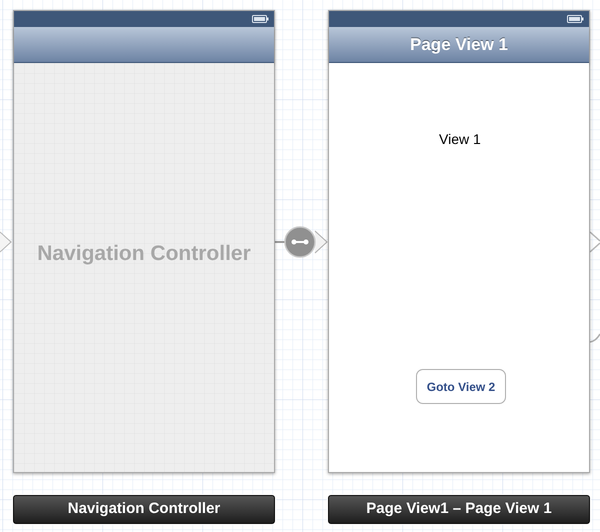 Image resolution: width=600 pixels, height=532 pixels. What do you see at coordinates (300, 242) in the screenshot?
I see `segue-icon` at bounding box center [300, 242].